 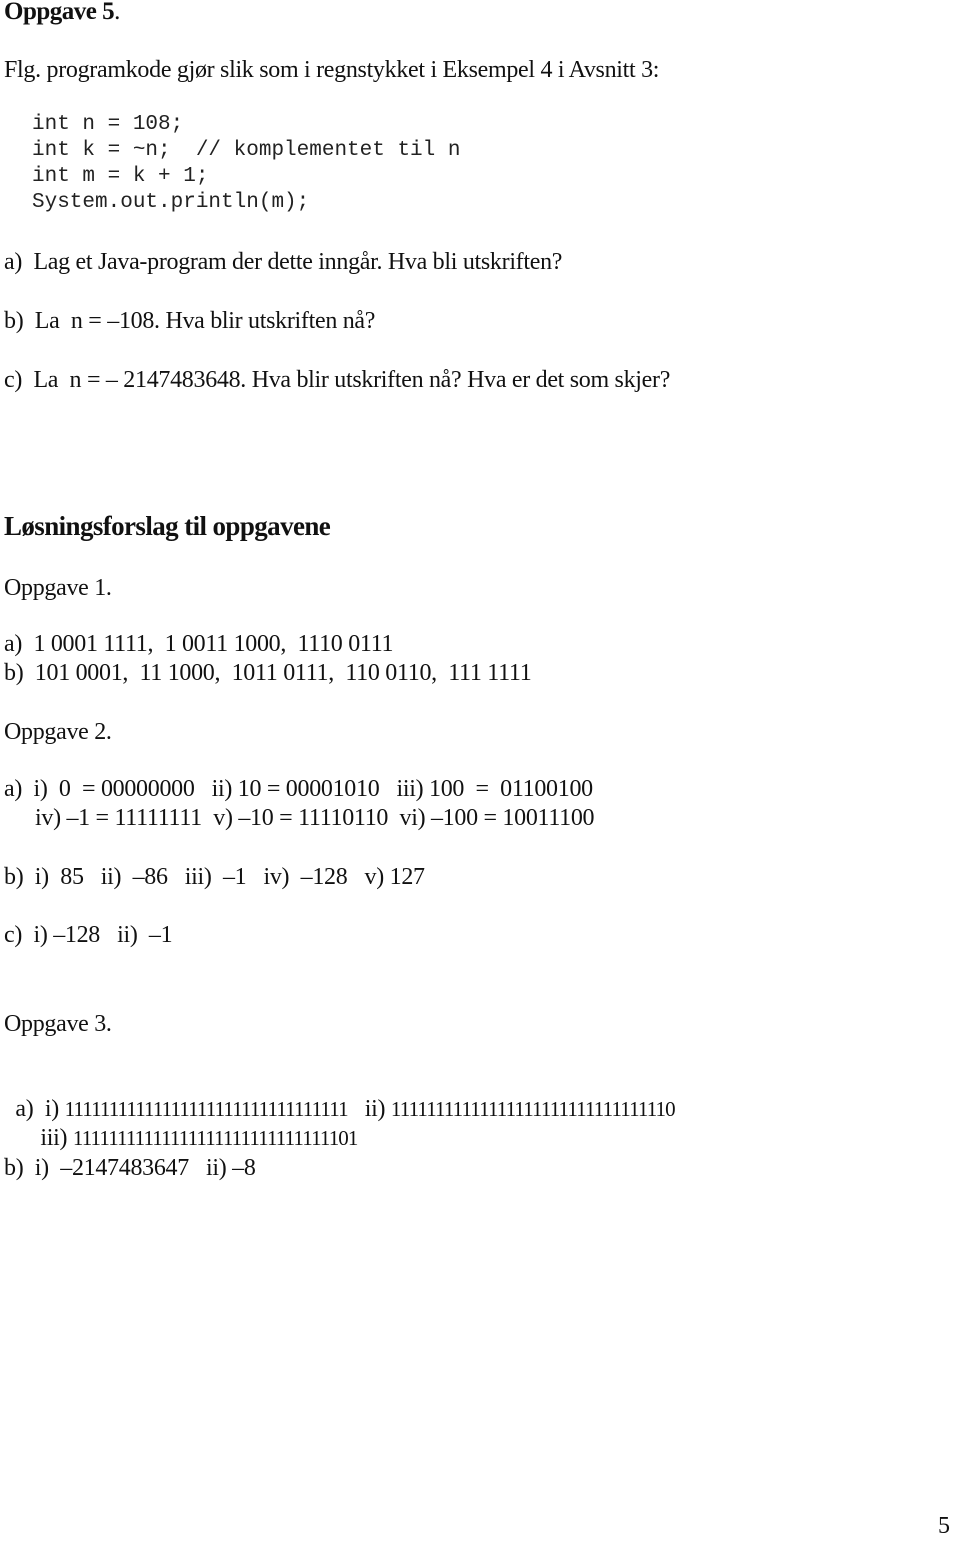 What do you see at coordinates (215, 1138) in the screenshot?
I see `exercise-3-a-iii-value: 11111111111111111111111111111101` at bounding box center [215, 1138].